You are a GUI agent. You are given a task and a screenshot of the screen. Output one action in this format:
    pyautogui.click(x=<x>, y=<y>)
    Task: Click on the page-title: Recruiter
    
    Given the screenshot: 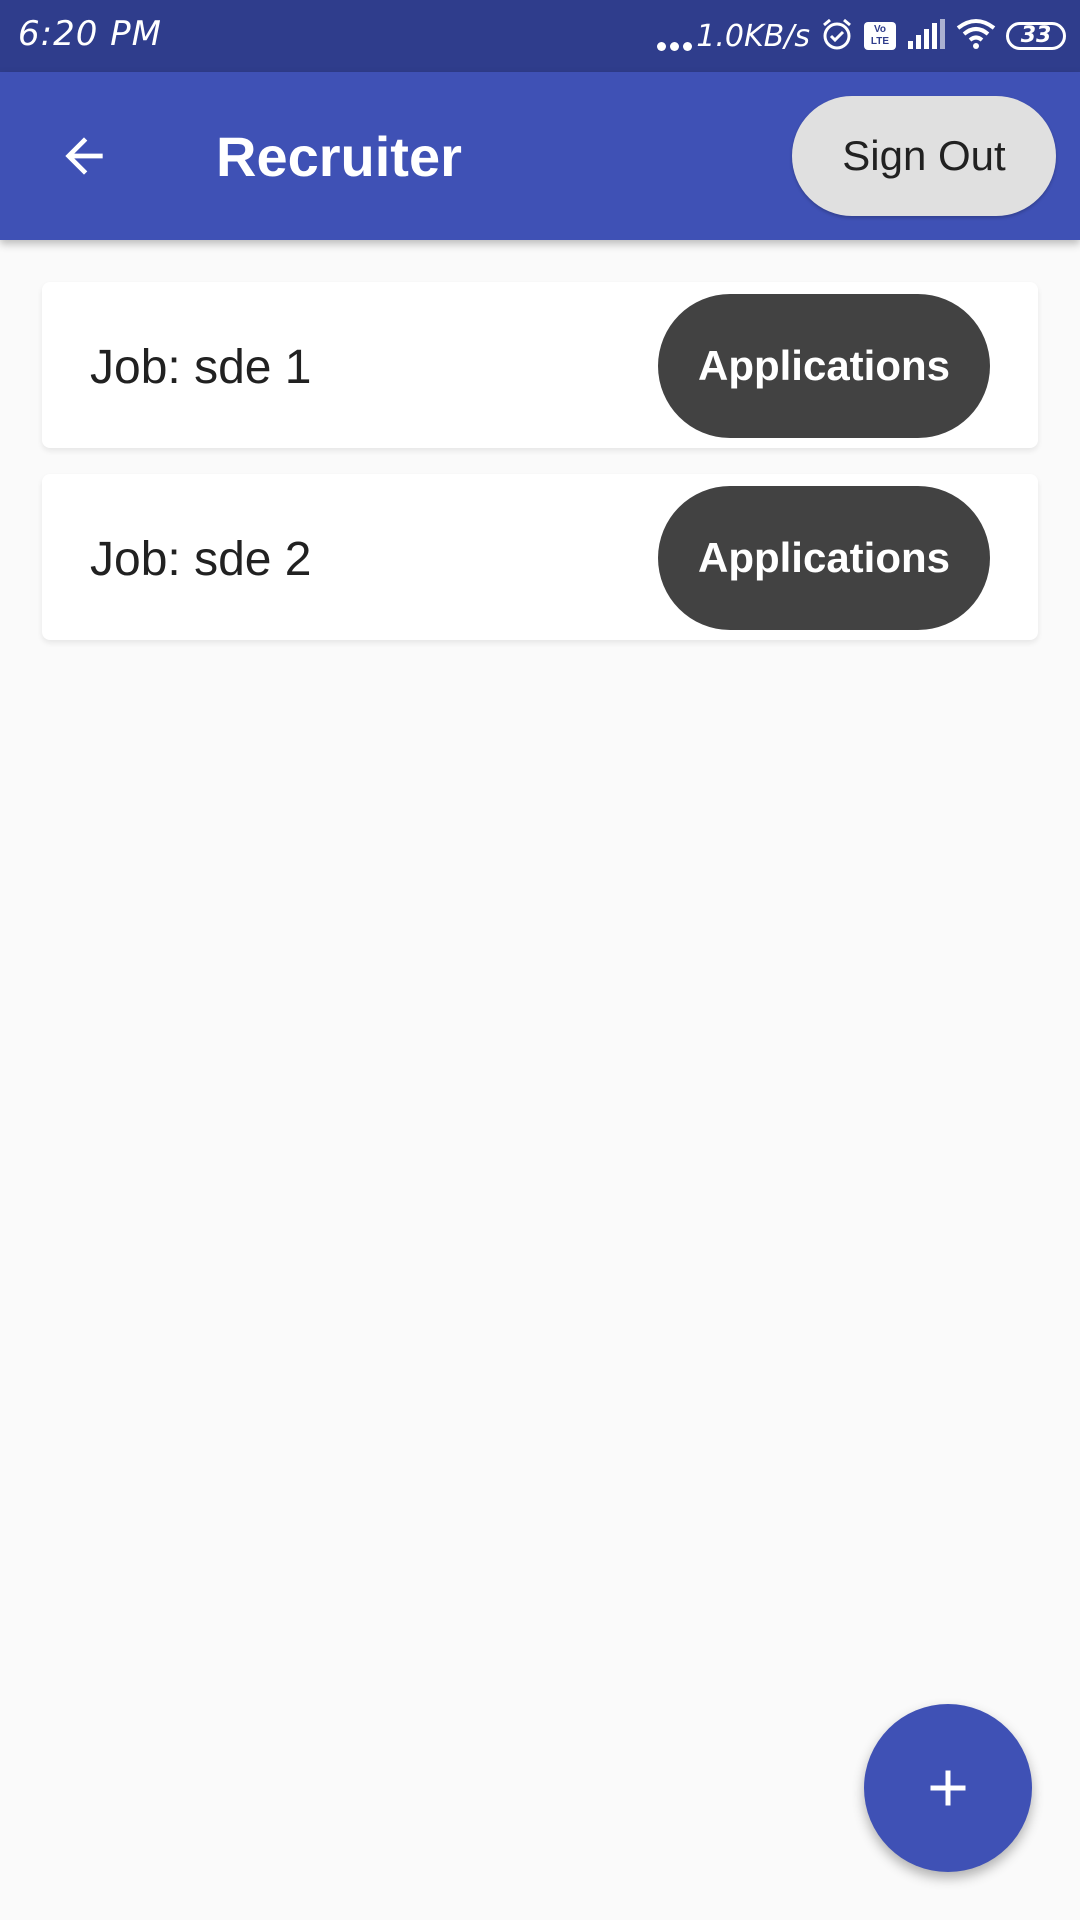 What is the action you would take?
    pyautogui.click(x=339, y=156)
    